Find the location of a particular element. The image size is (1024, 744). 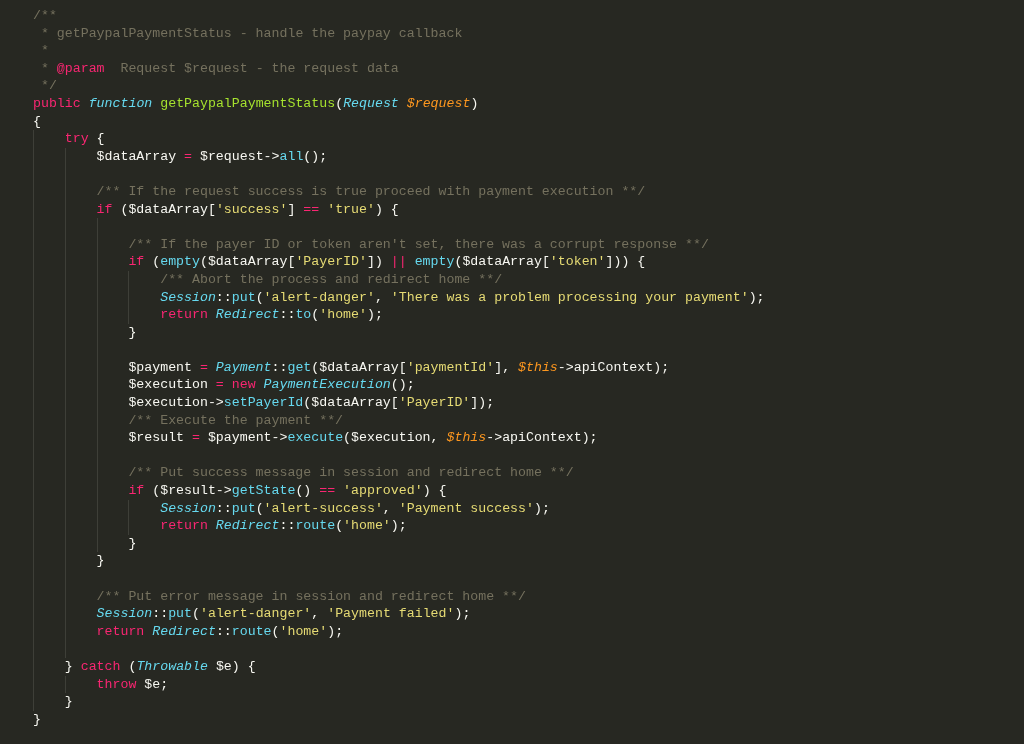

code-line: Session::put('alert-danger', 'Payment failed'); is located at coordinates (283, 614).